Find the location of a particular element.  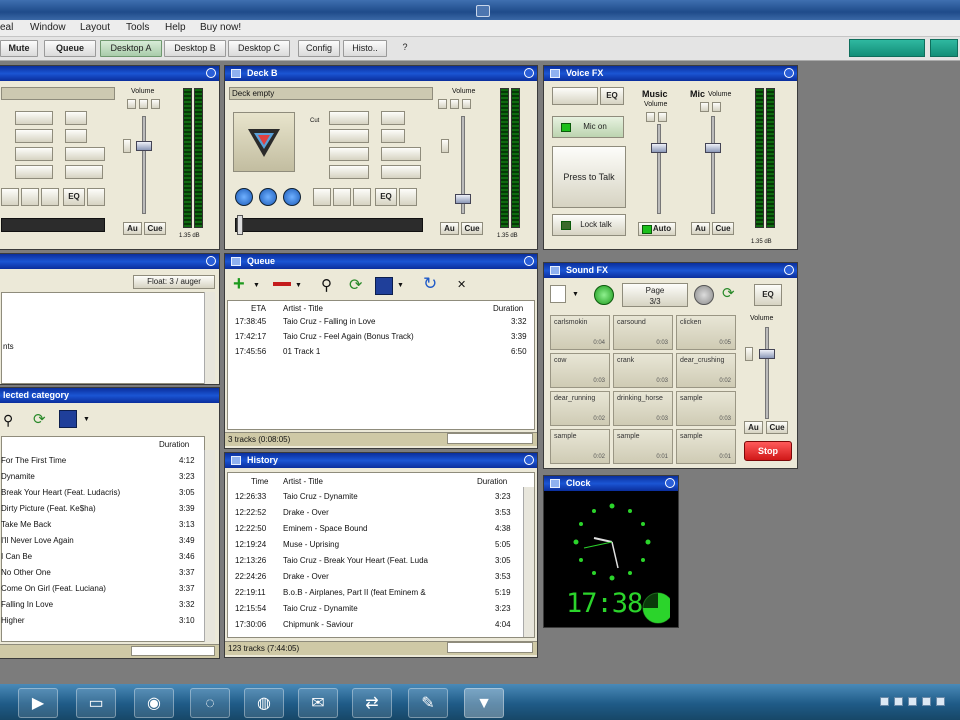

history-col-duration: Duration is located at coordinates (492, 481).